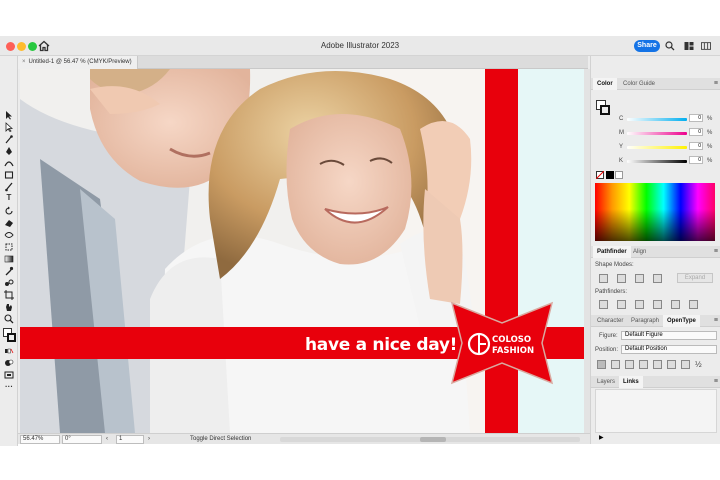 Image resolution: width=720 pixels, height=480 pixels. Describe the element at coordinates (603, 278) in the screenshot. I see `unite-icon` at that location.